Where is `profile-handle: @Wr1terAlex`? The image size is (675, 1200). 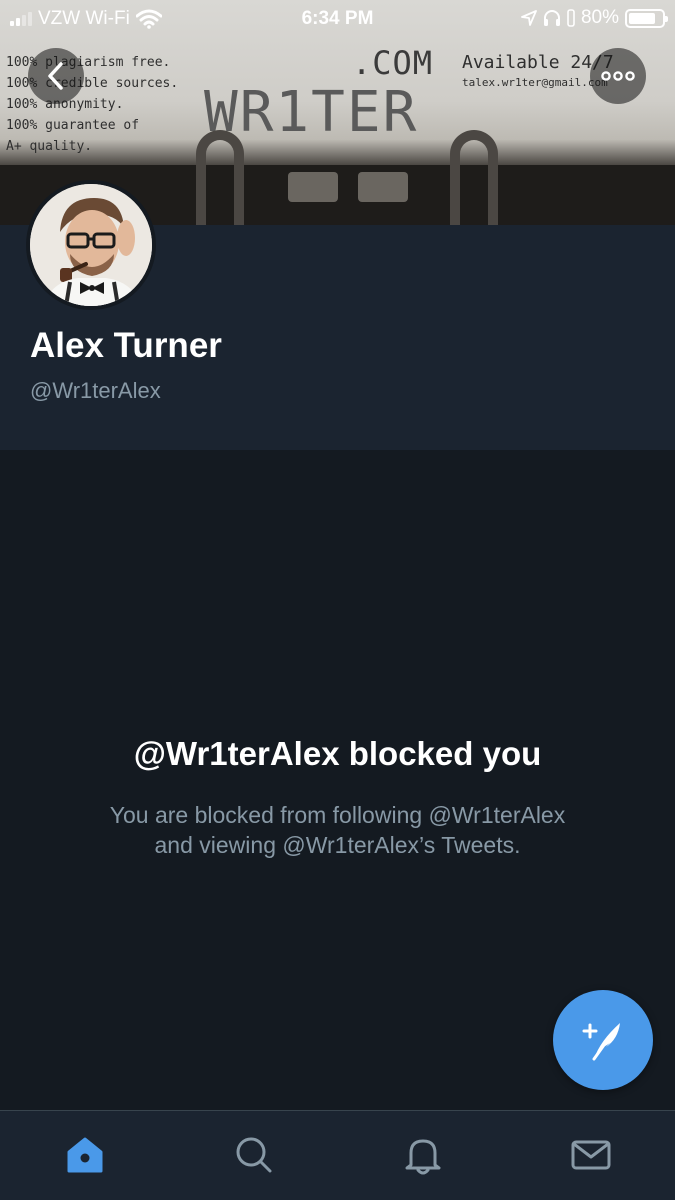 profile-handle: @Wr1terAlex is located at coordinates (95, 390).